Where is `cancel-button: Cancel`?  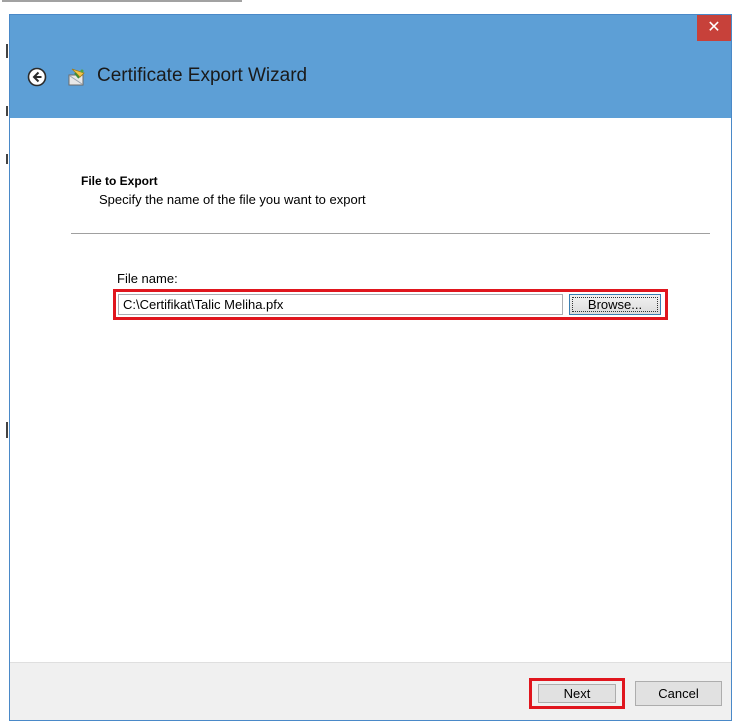 cancel-button: Cancel is located at coordinates (678, 693).